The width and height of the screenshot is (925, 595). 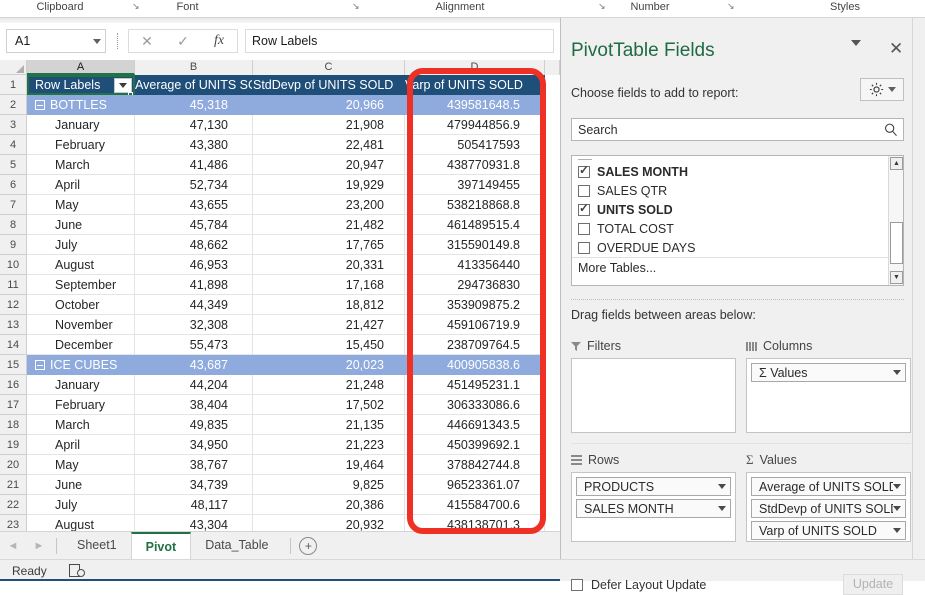 I want to click on name-box: A1, so click(x=56, y=41).